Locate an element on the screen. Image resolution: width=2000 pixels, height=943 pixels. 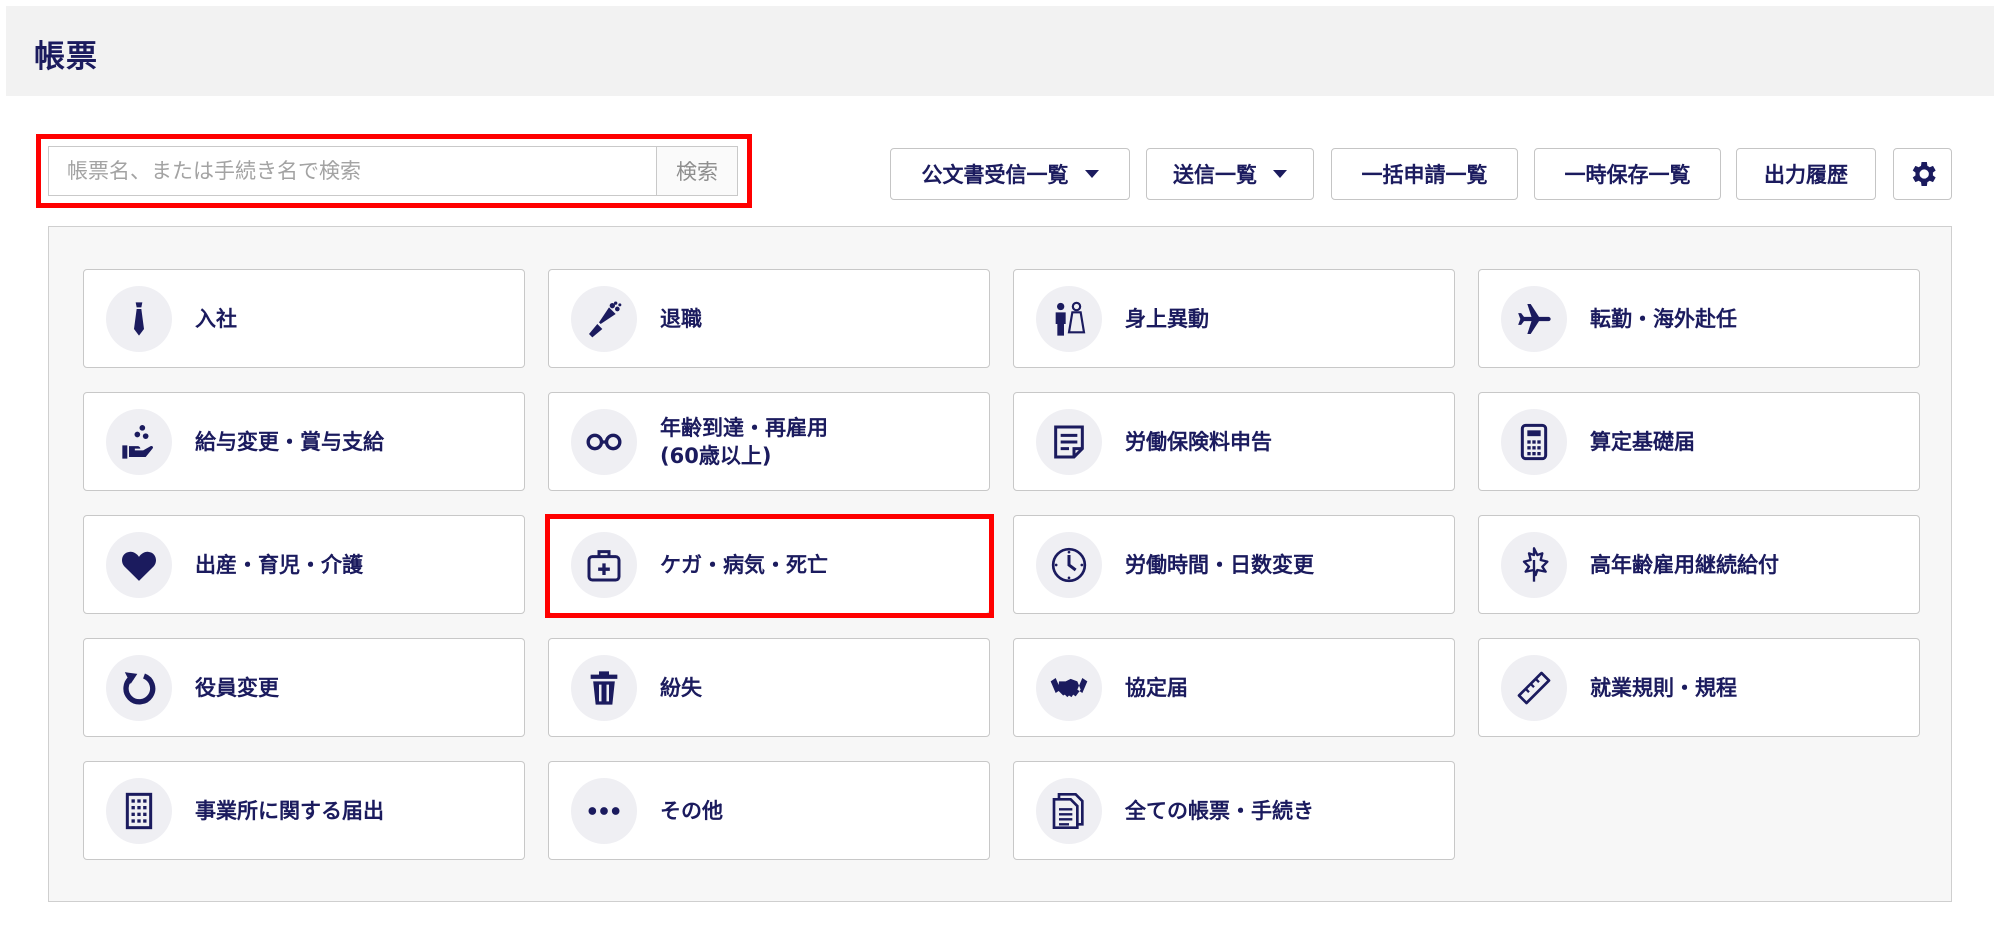
output-history-button: 出力履歴 is located at coordinates (1806, 174).